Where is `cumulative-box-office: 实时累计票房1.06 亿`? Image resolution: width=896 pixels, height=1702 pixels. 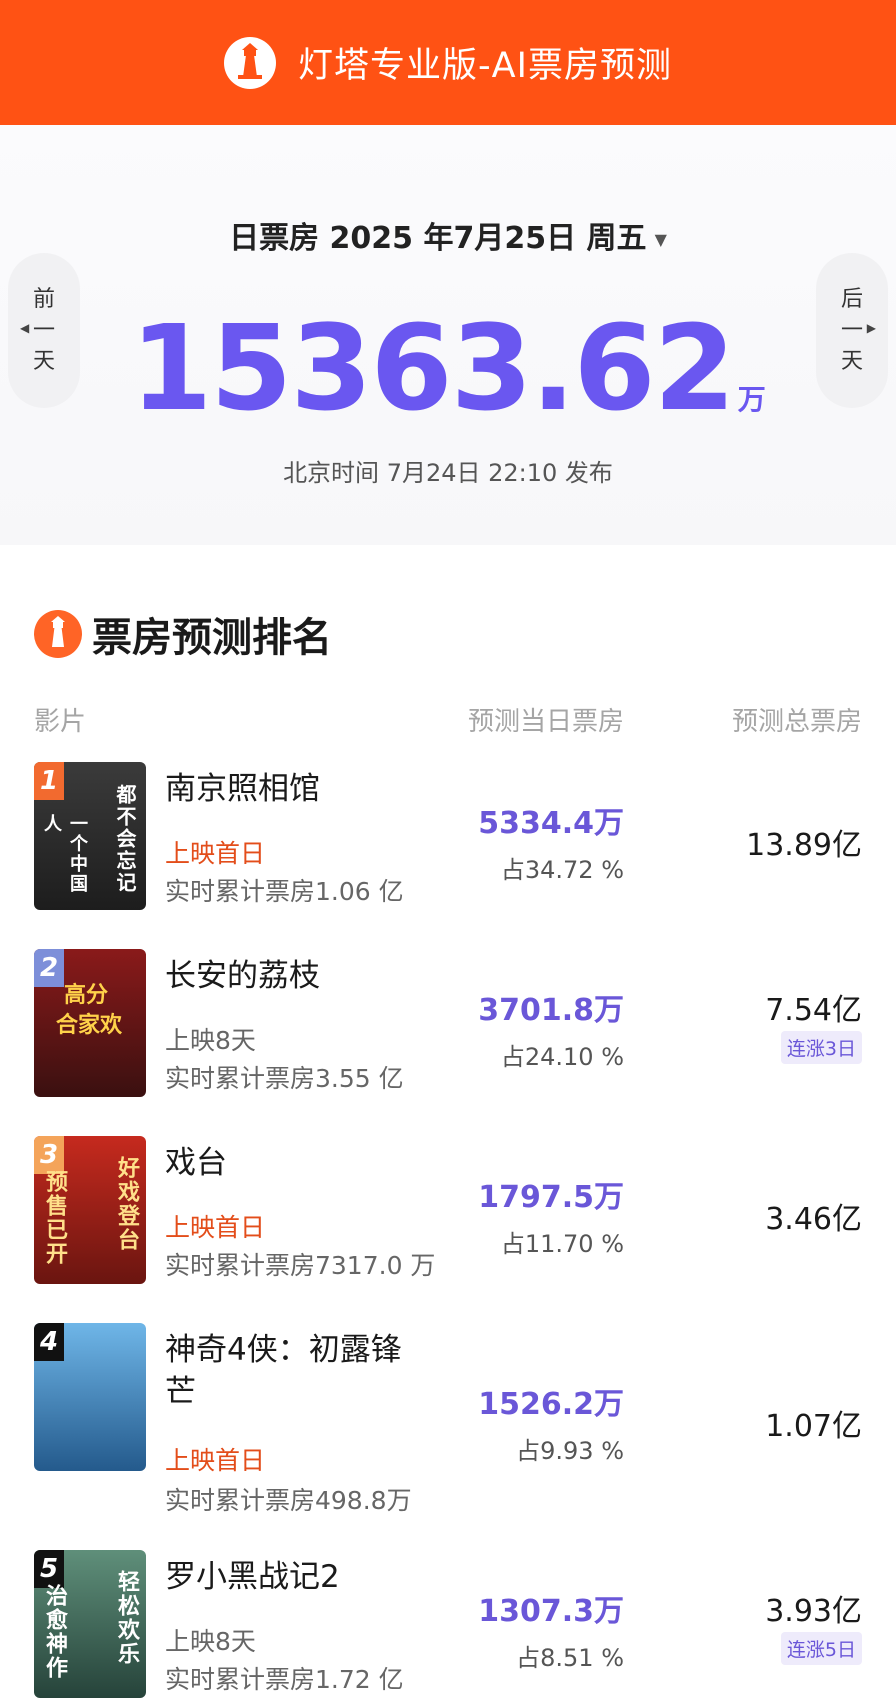 cumulative-box-office: 实时累计票房1.06 亿 is located at coordinates (284, 891).